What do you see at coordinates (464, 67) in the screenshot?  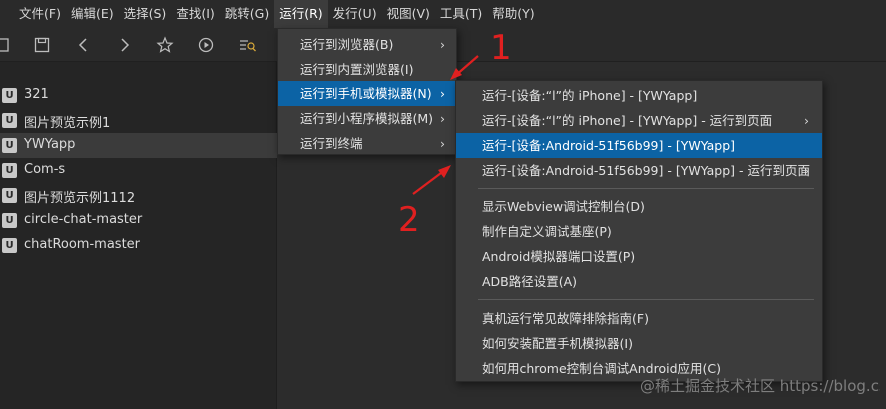 I see `arrow-1-icon` at bounding box center [464, 67].